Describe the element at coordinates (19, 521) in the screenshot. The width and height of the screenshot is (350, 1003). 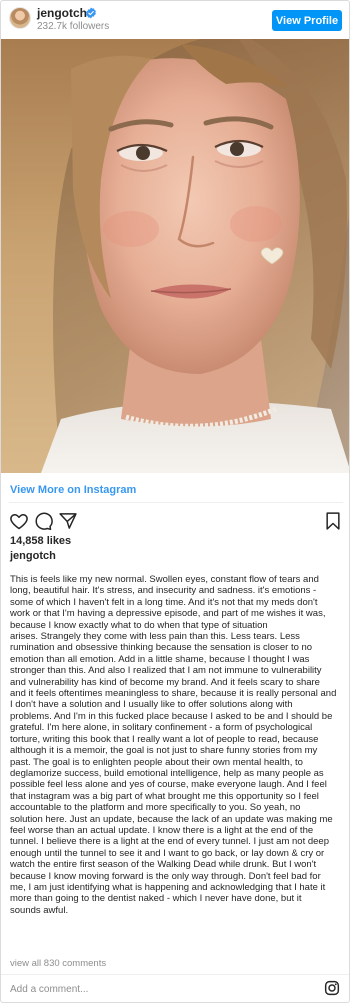
I see `heart-icon` at that location.